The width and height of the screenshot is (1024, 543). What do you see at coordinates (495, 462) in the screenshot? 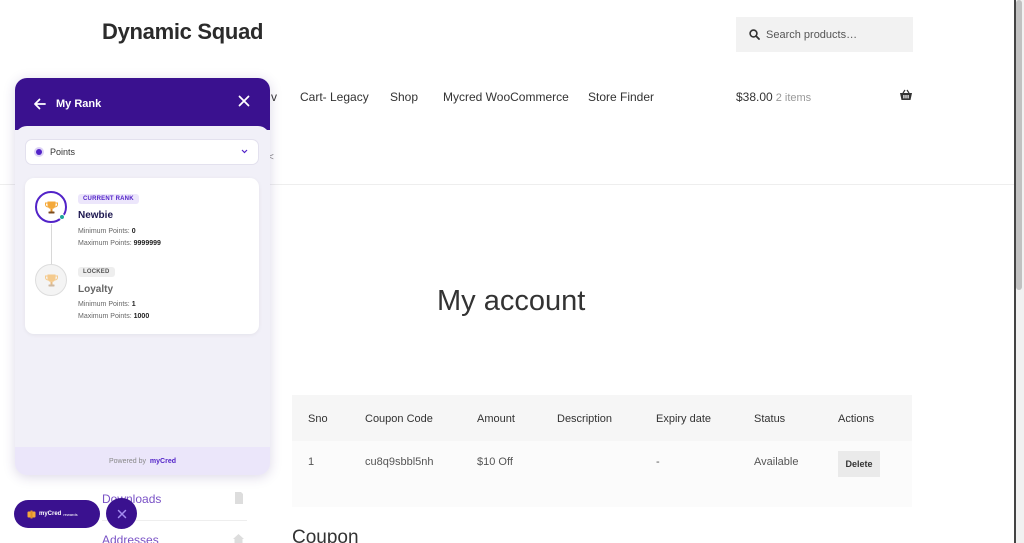
I see `cell-amount: $10 Off` at bounding box center [495, 462].